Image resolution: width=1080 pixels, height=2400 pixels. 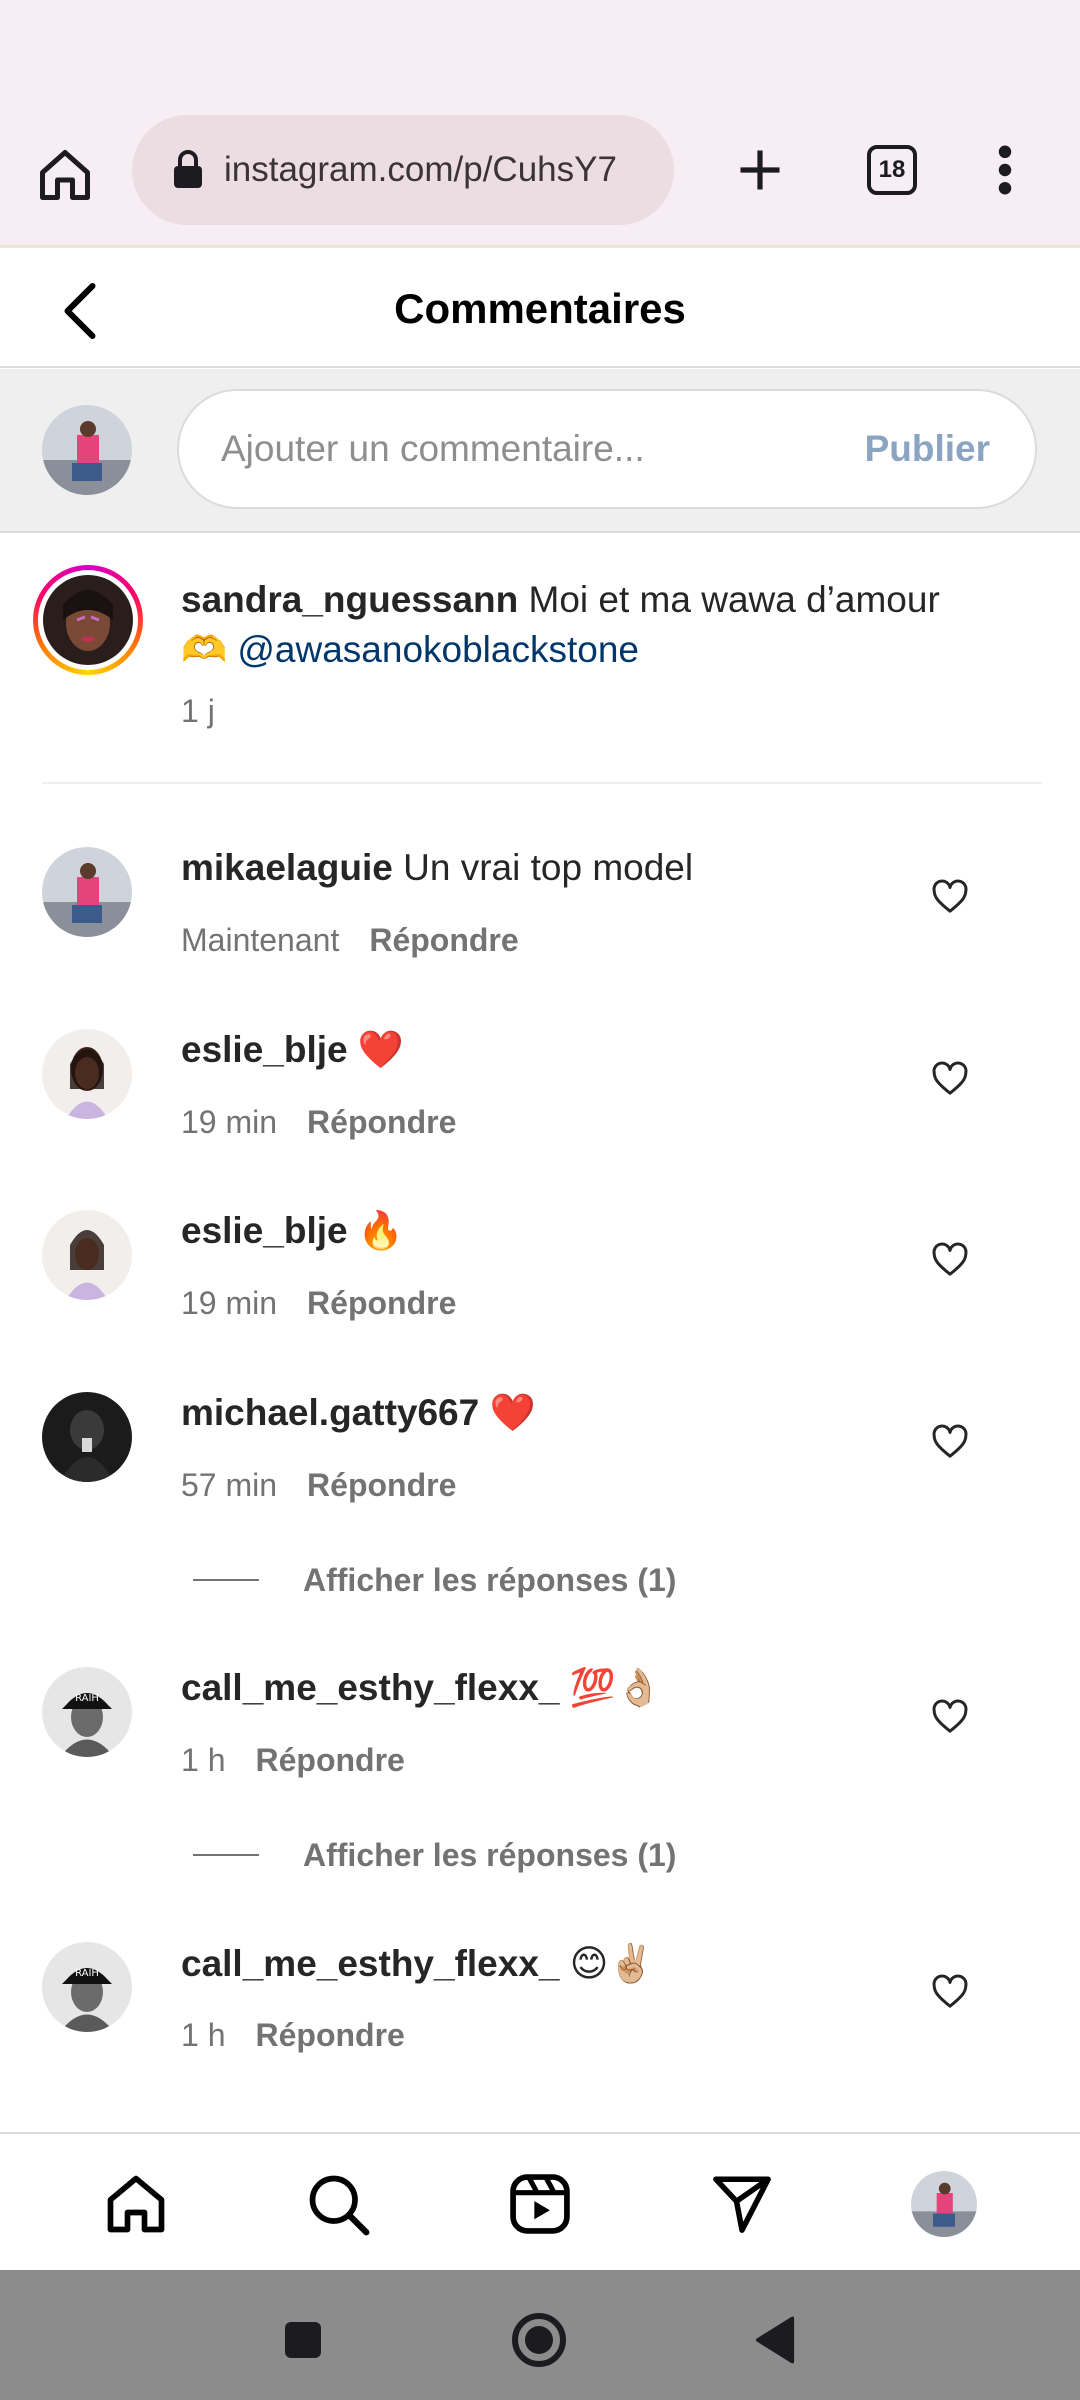 I want to click on system-home-button, so click(x=539, y=2340).